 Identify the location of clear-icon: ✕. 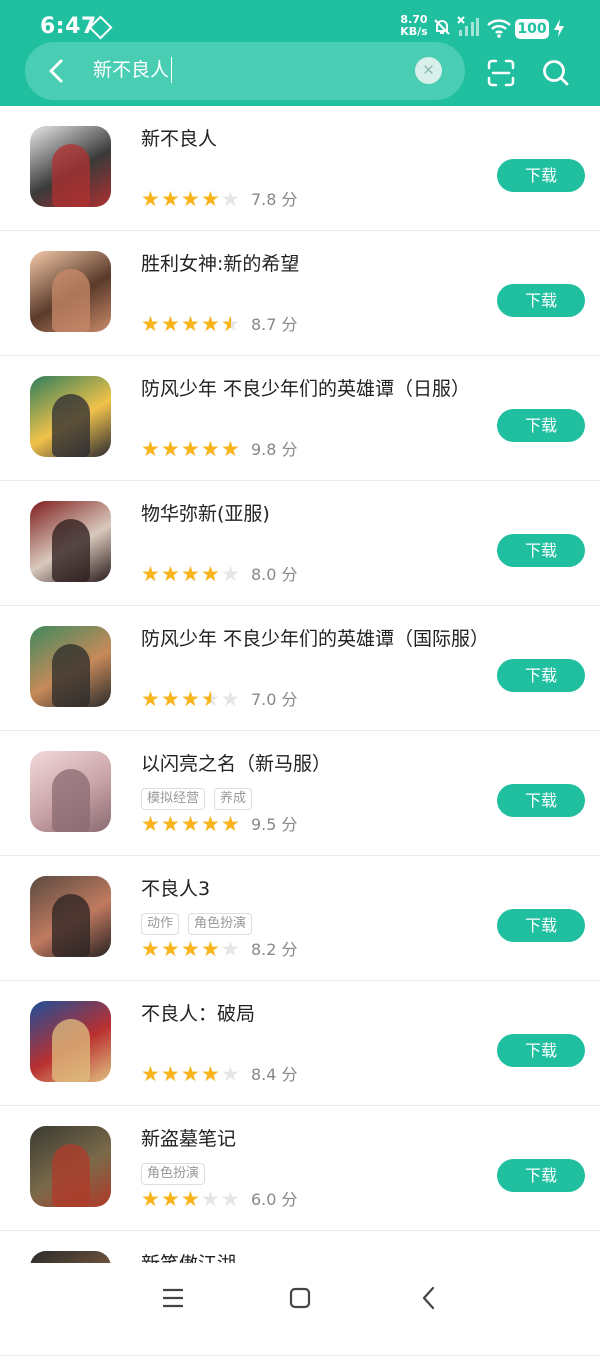
(428, 70).